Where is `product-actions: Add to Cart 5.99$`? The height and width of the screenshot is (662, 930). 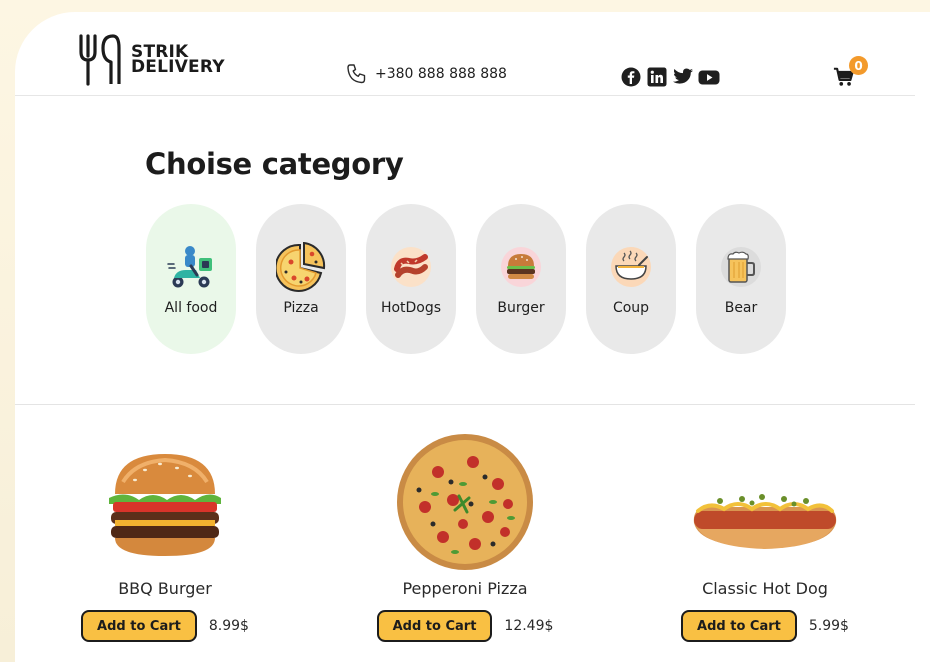
product-actions: Add to Cart 5.99$ is located at coordinates (765, 626).